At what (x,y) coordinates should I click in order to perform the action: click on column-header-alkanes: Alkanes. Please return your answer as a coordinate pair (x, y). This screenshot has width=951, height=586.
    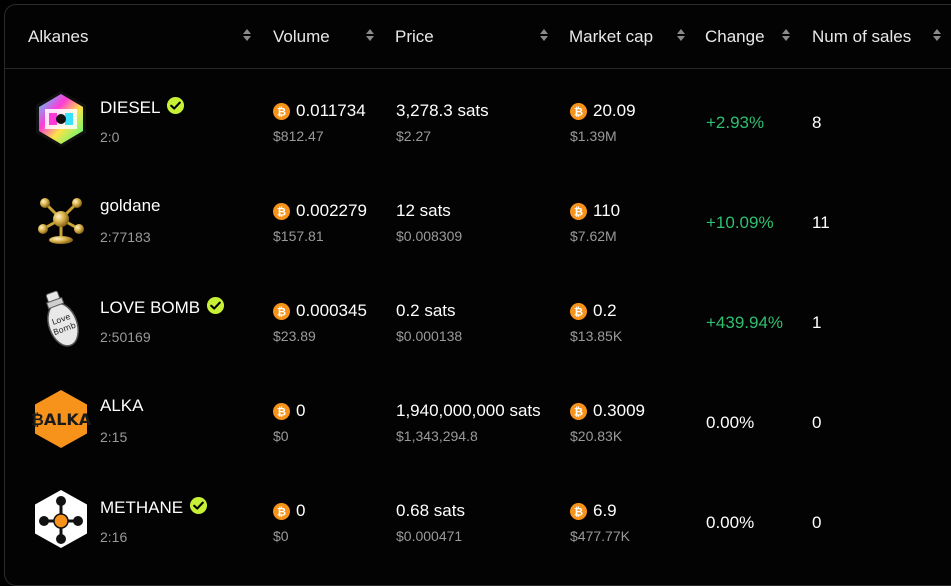
    Looking at the image, I should click on (58, 36).